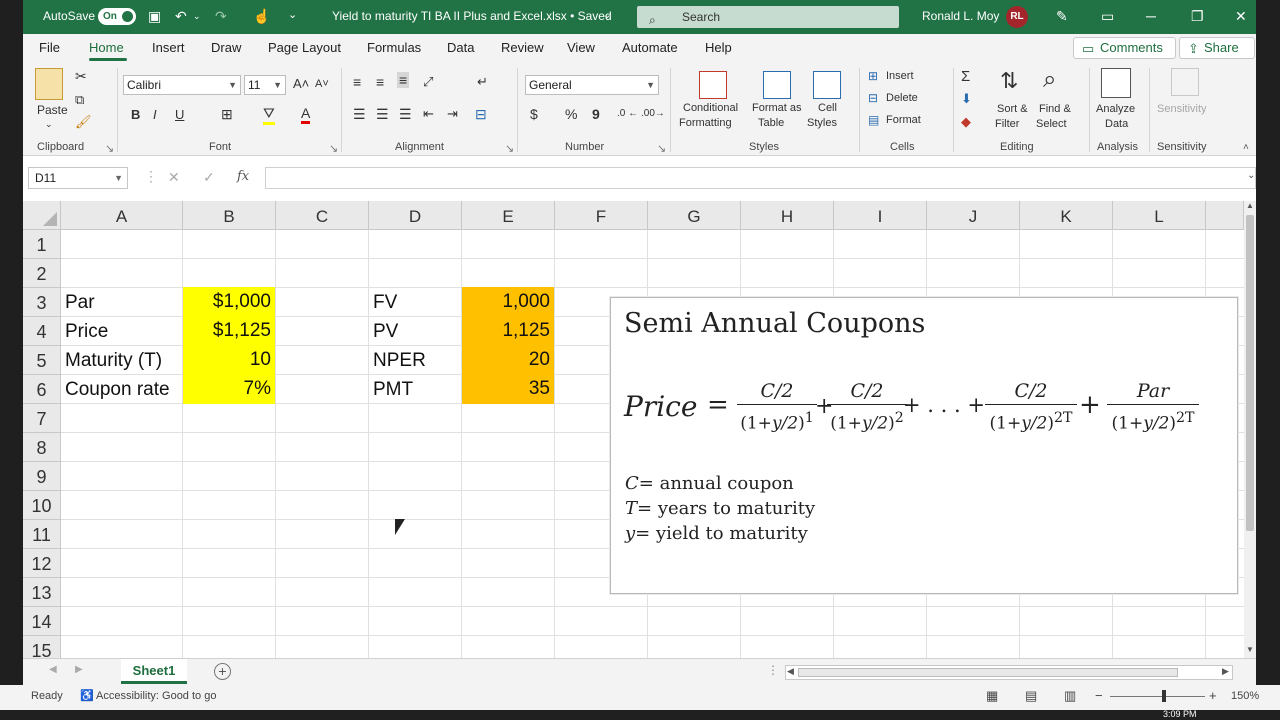  Describe the element at coordinates (992, 696) in the screenshot. I see `normal-view-icon: ▦` at that location.